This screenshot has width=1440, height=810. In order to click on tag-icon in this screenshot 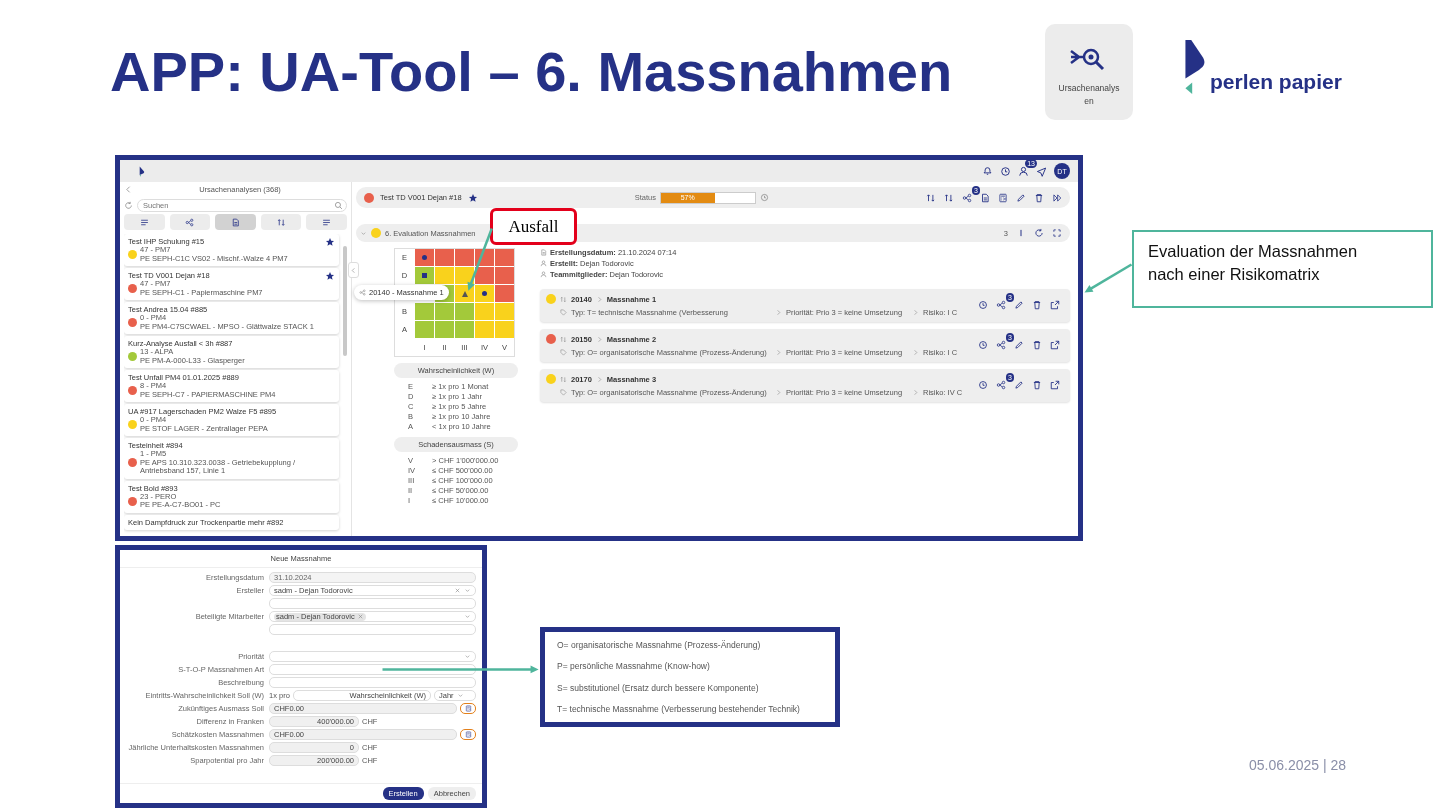, I will do `click(563, 392)`.